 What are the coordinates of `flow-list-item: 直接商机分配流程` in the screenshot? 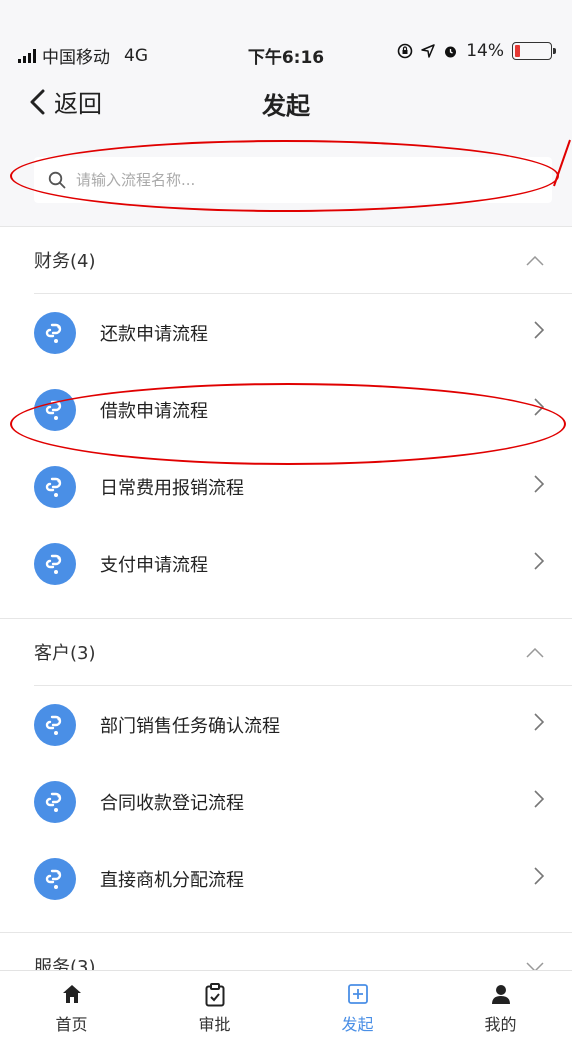 It's located at (303, 878).